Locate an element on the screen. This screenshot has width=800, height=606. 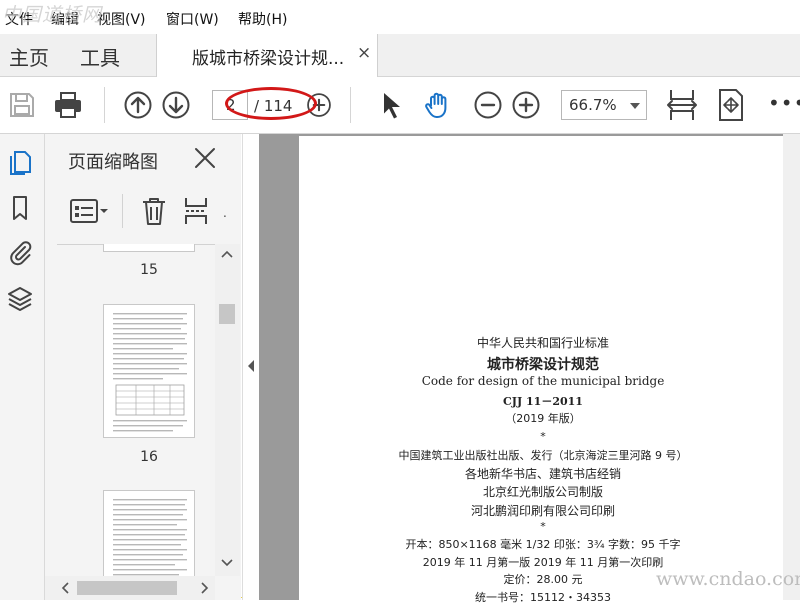
layers-icon is located at coordinates (20, 298).